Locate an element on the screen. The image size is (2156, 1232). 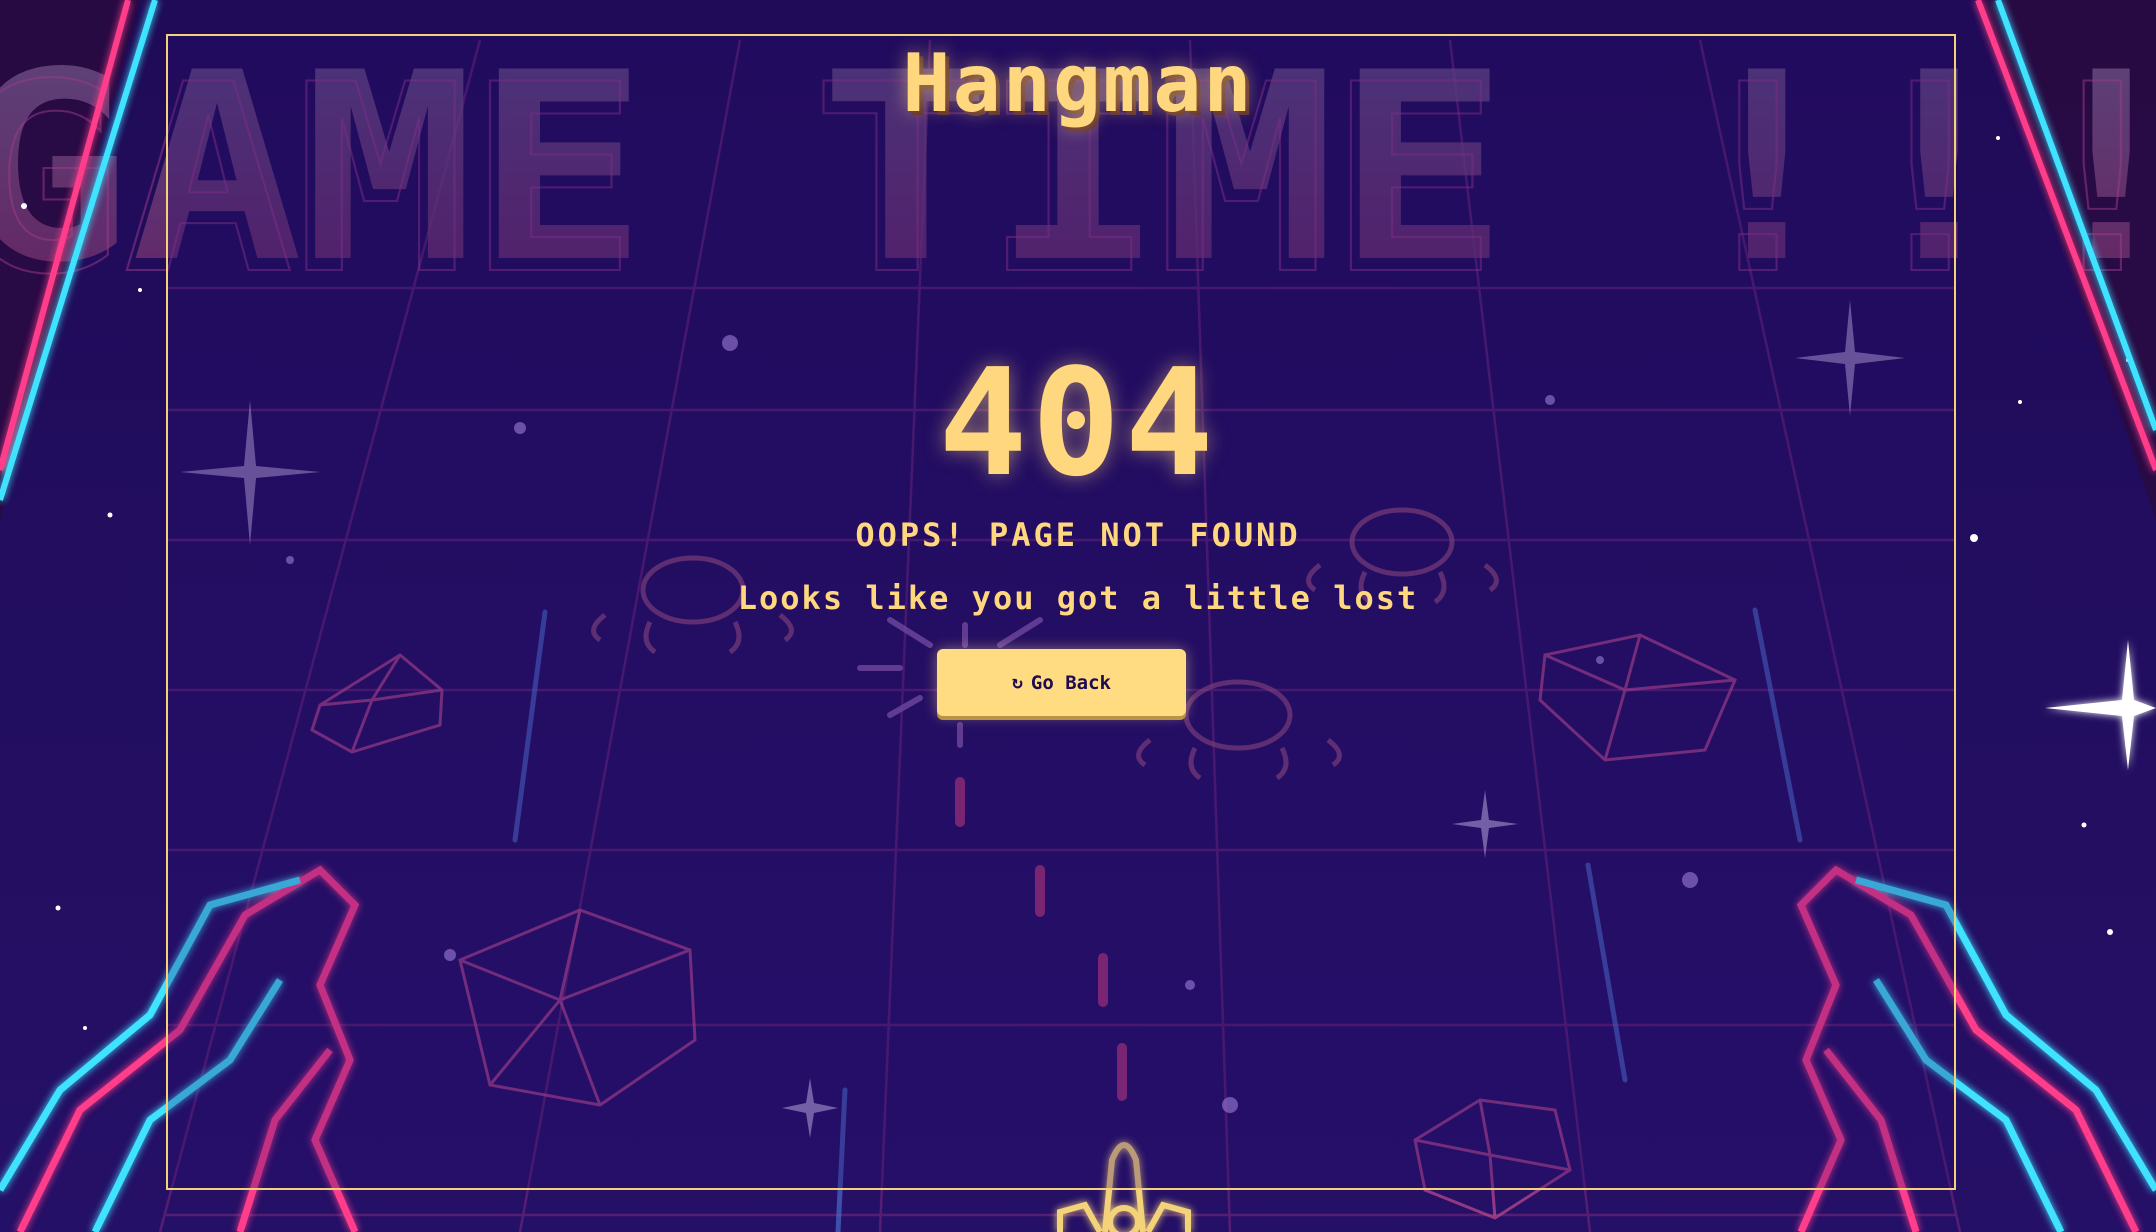
go-back-button: ↻ Go Back is located at coordinates (1061, 682).